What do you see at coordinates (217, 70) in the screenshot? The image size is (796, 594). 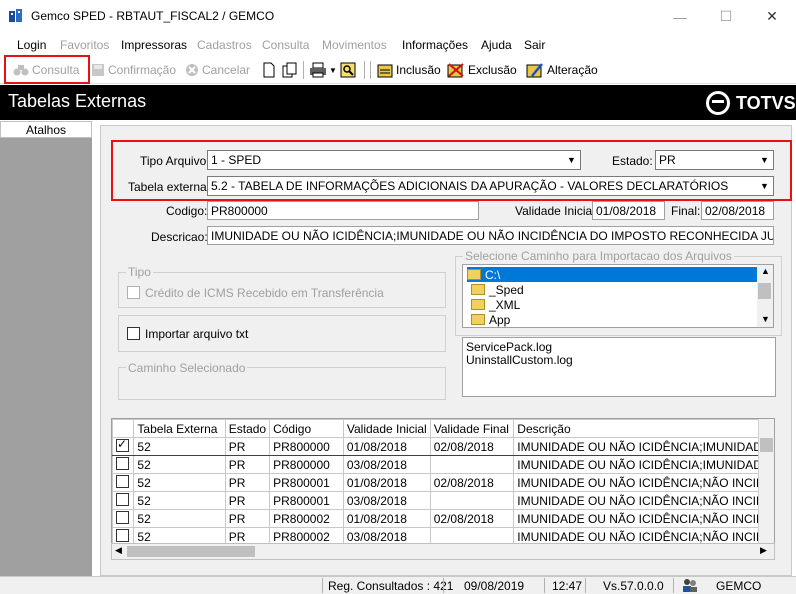 I see `cancelar-button: Cancelar` at bounding box center [217, 70].